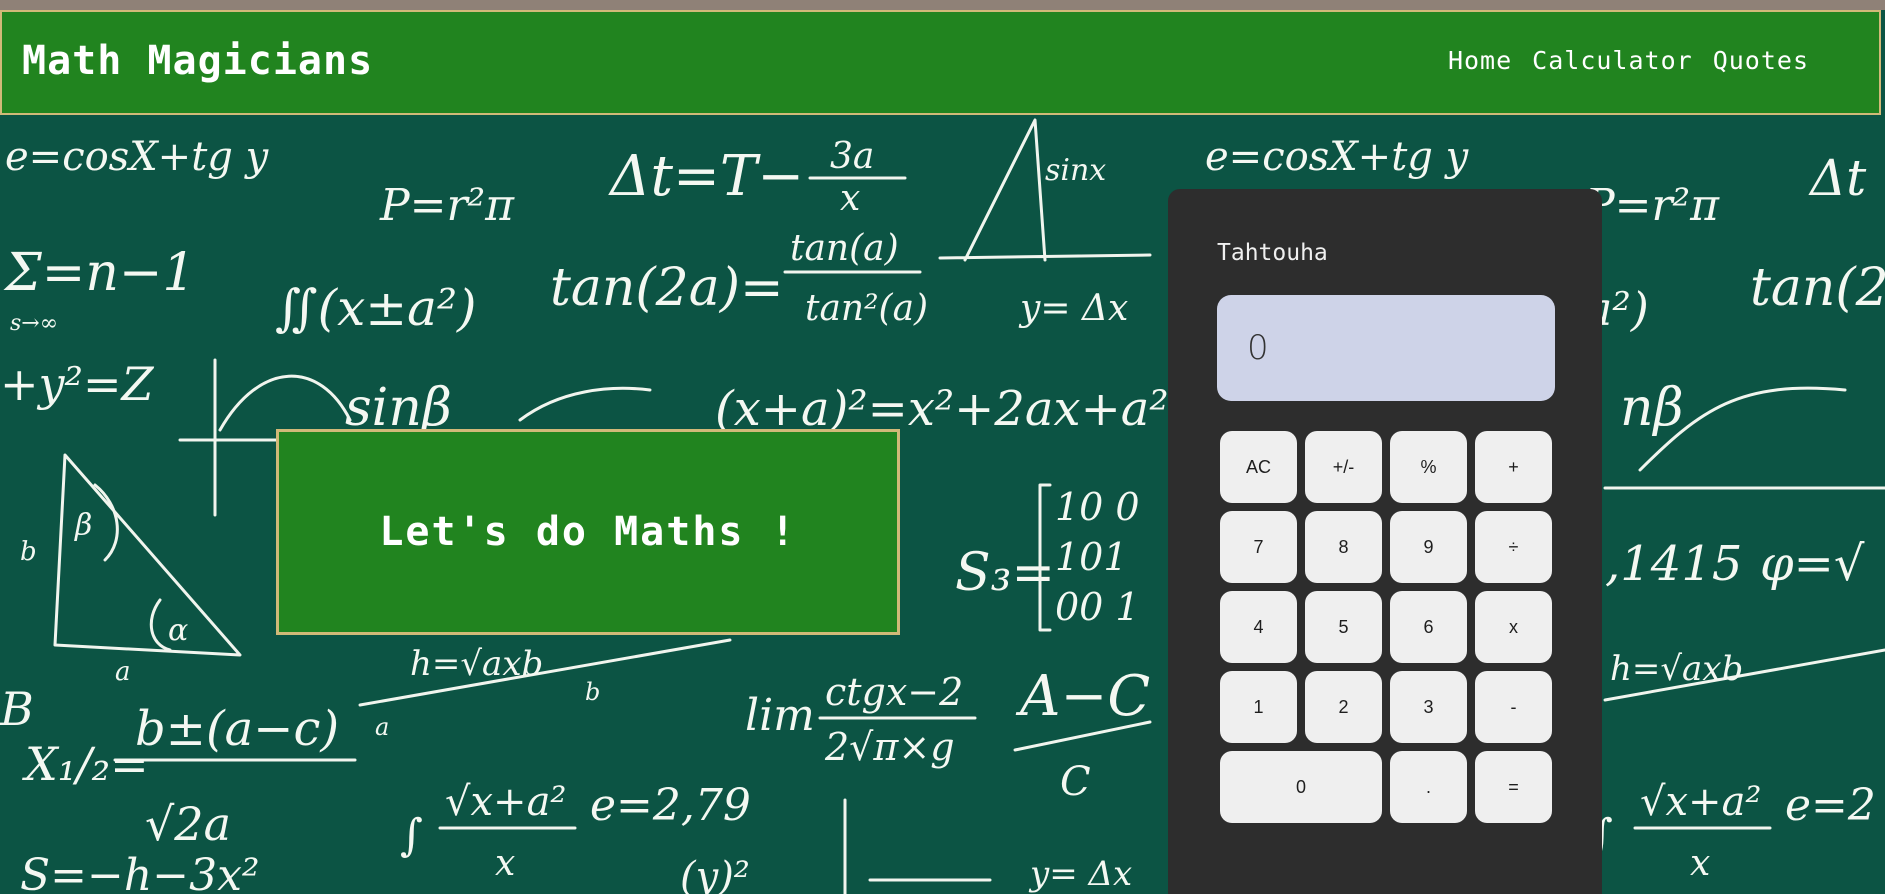 Image resolution: width=1885 pixels, height=894 pixels. Describe the element at coordinates (1513, 787) in the screenshot. I see `key-equals-button: =` at that location.